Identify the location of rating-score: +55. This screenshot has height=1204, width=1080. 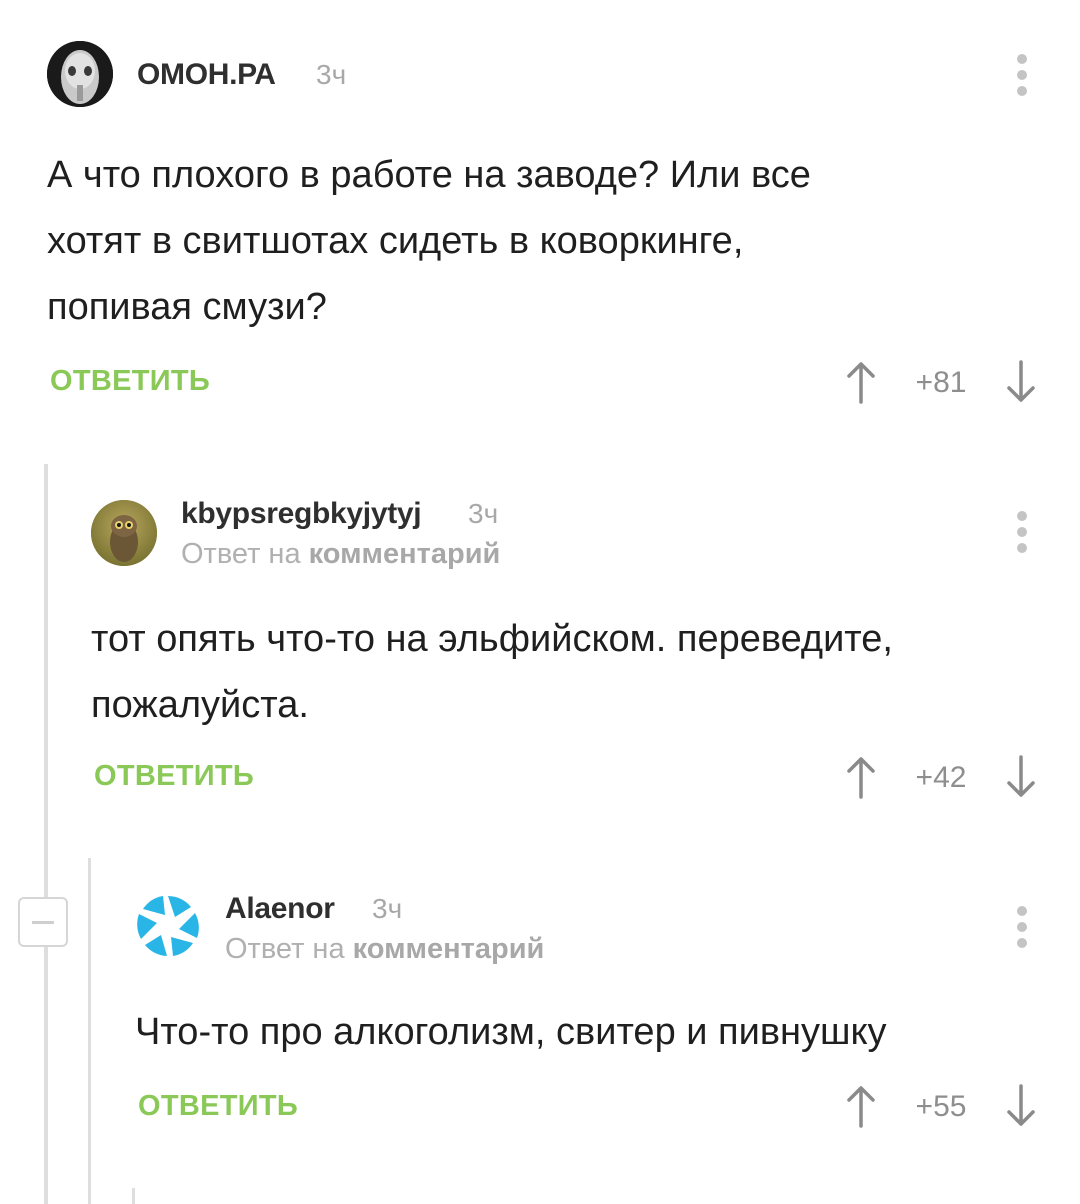
(941, 1106).